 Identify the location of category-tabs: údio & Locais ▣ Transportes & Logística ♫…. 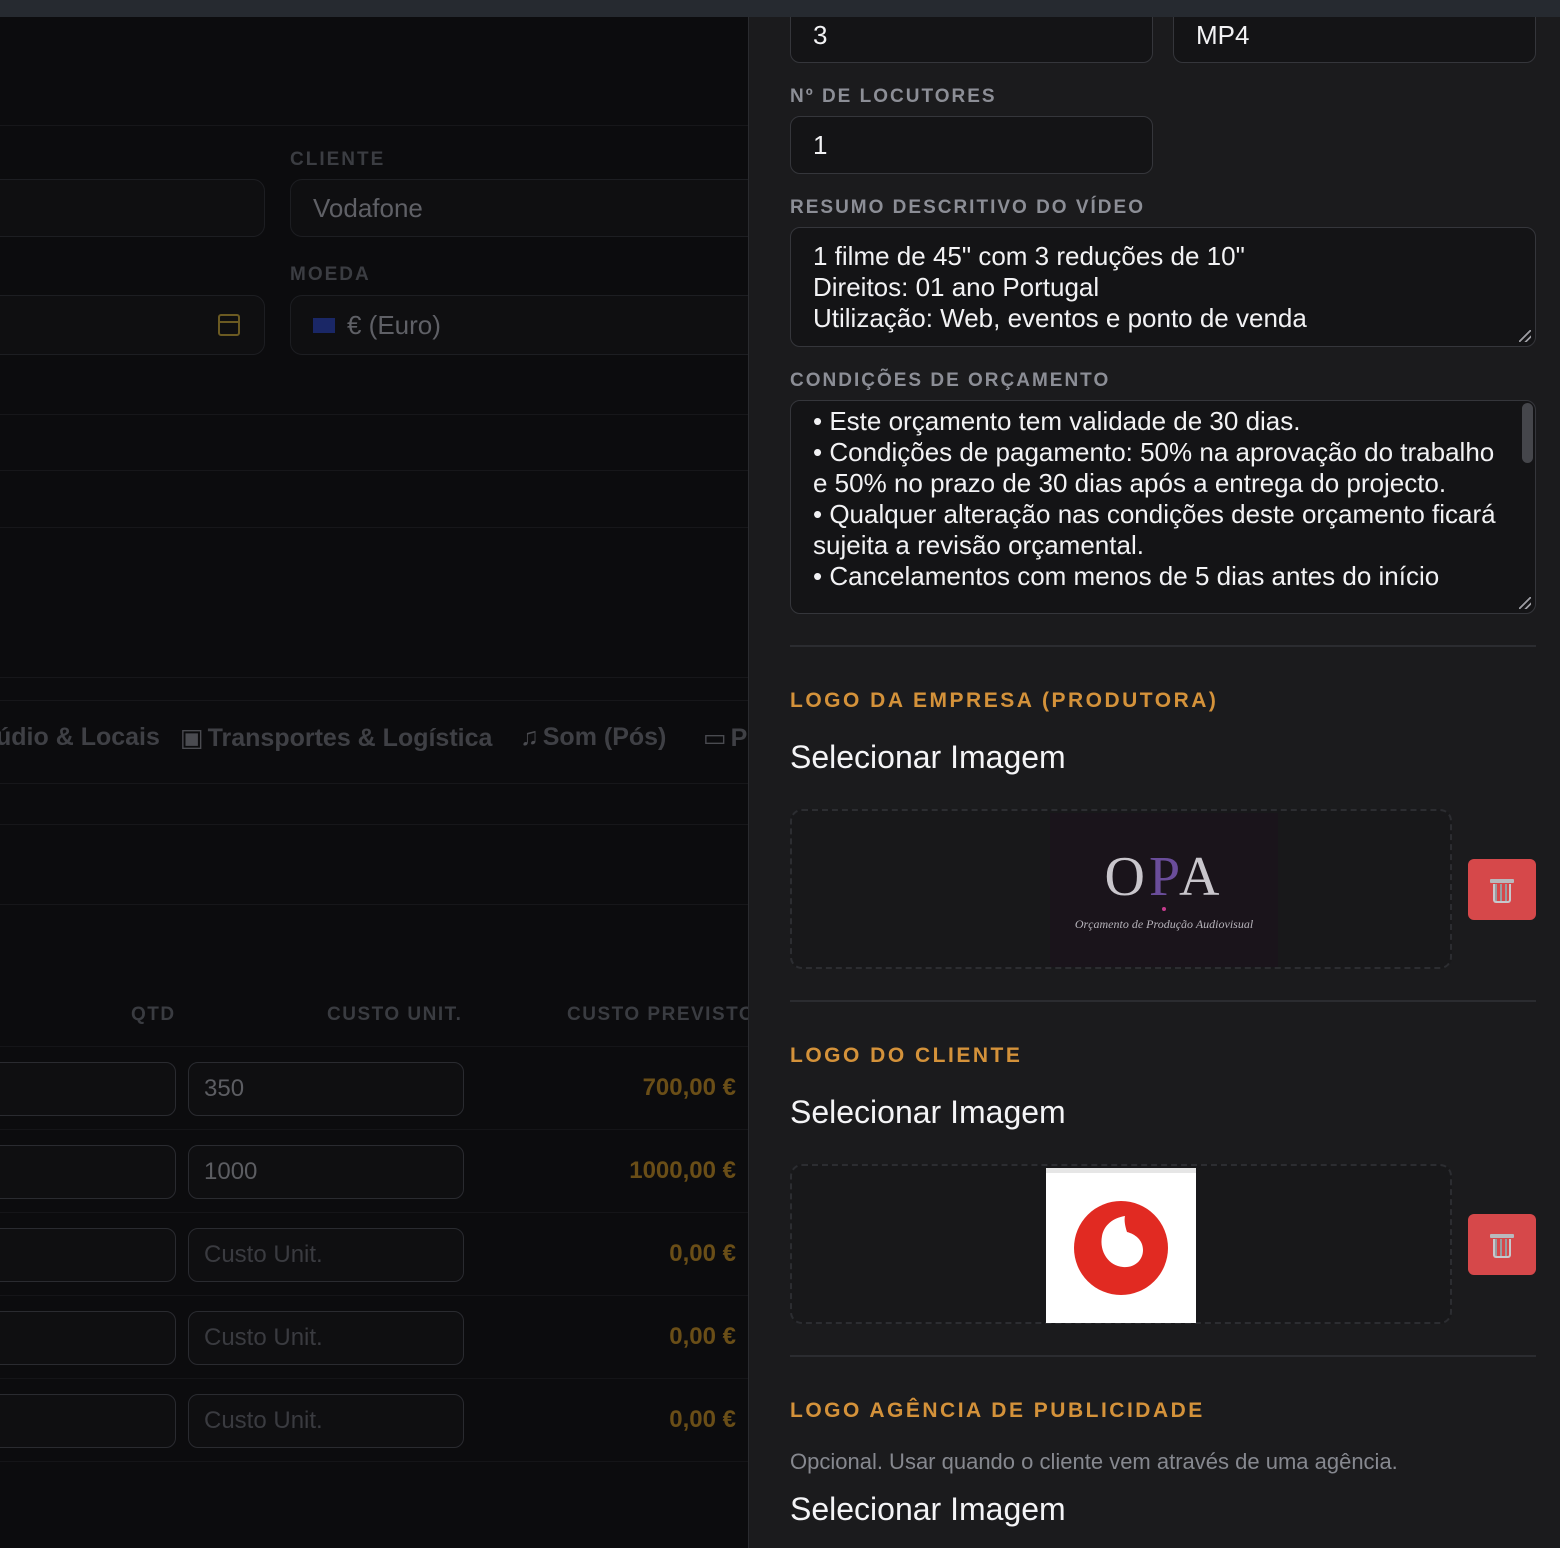
(374, 742).